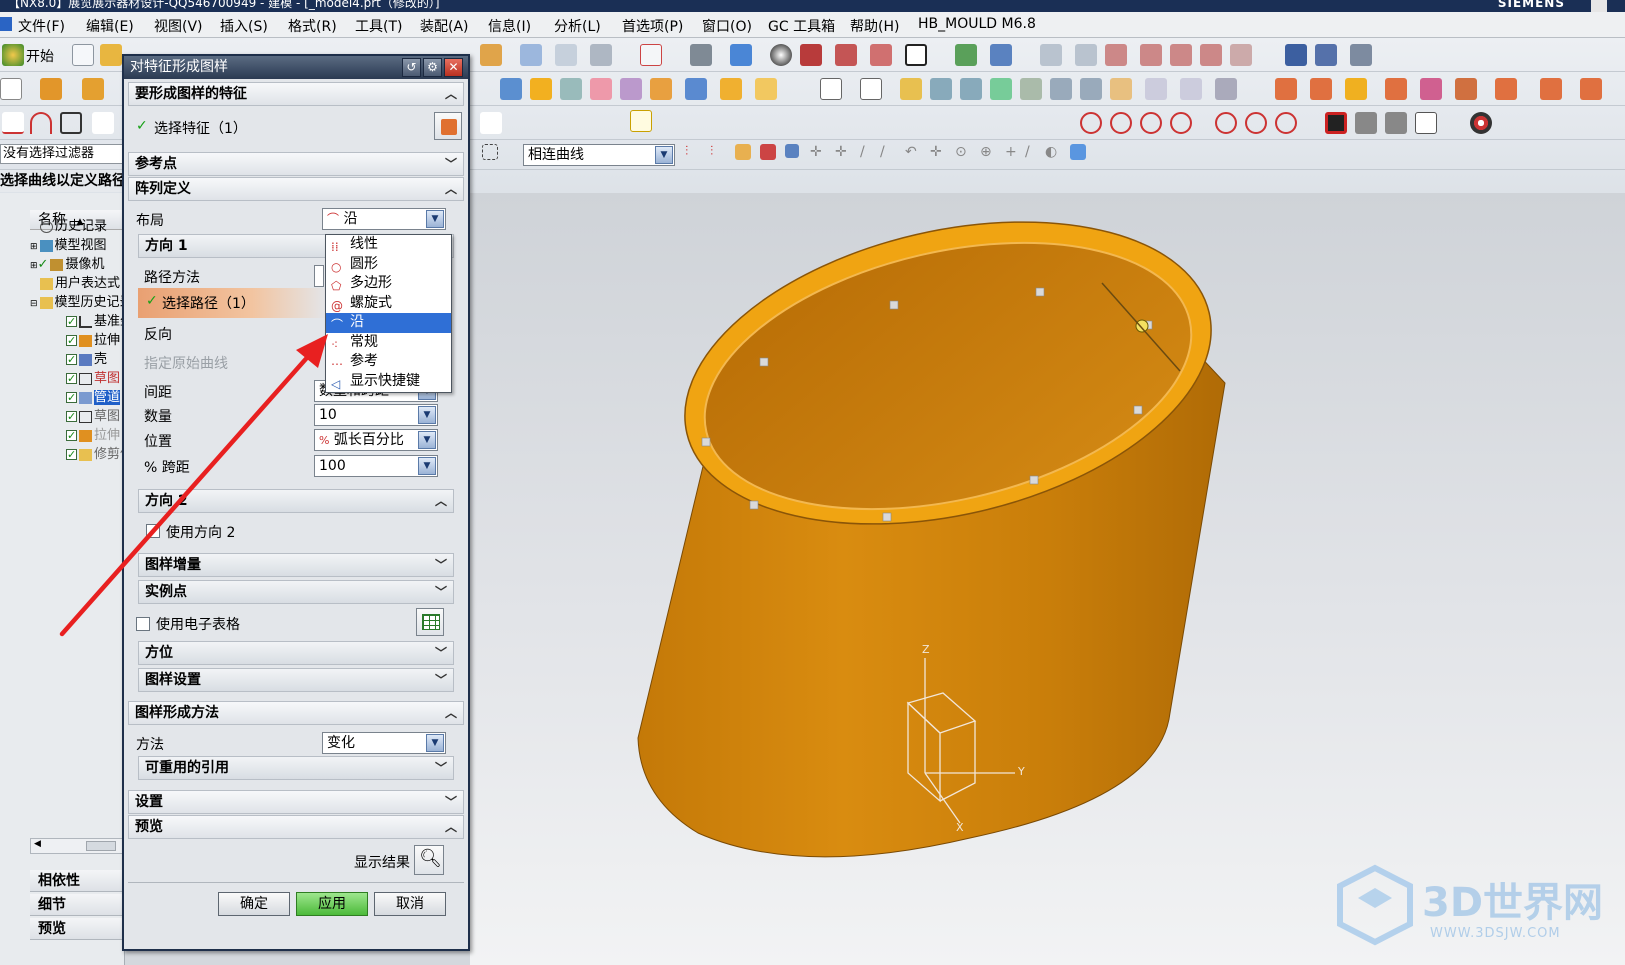 This screenshot has width=1625, height=965. Describe the element at coordinates (77, 416) in the screenshot. I see `tree-item-sketch-2: 草图` at that location.